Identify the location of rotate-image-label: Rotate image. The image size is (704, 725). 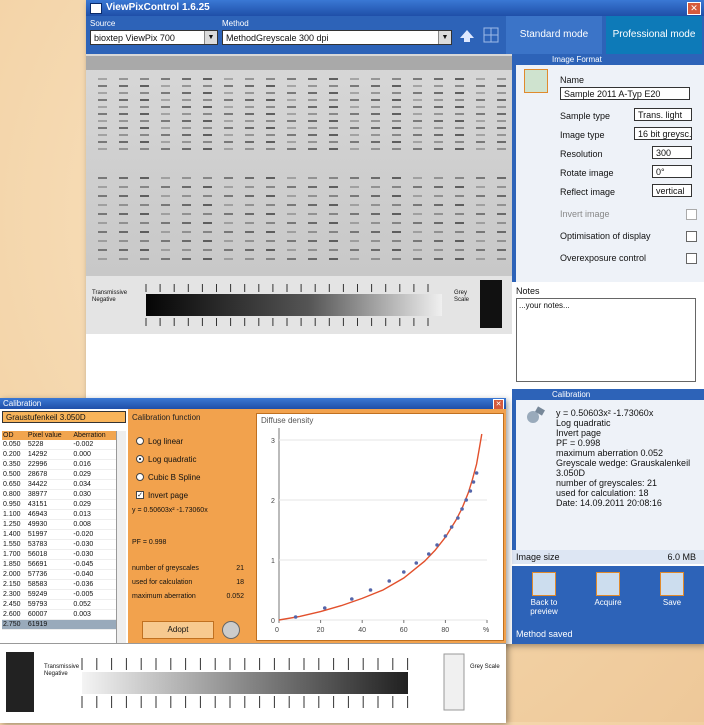
(587, 173).